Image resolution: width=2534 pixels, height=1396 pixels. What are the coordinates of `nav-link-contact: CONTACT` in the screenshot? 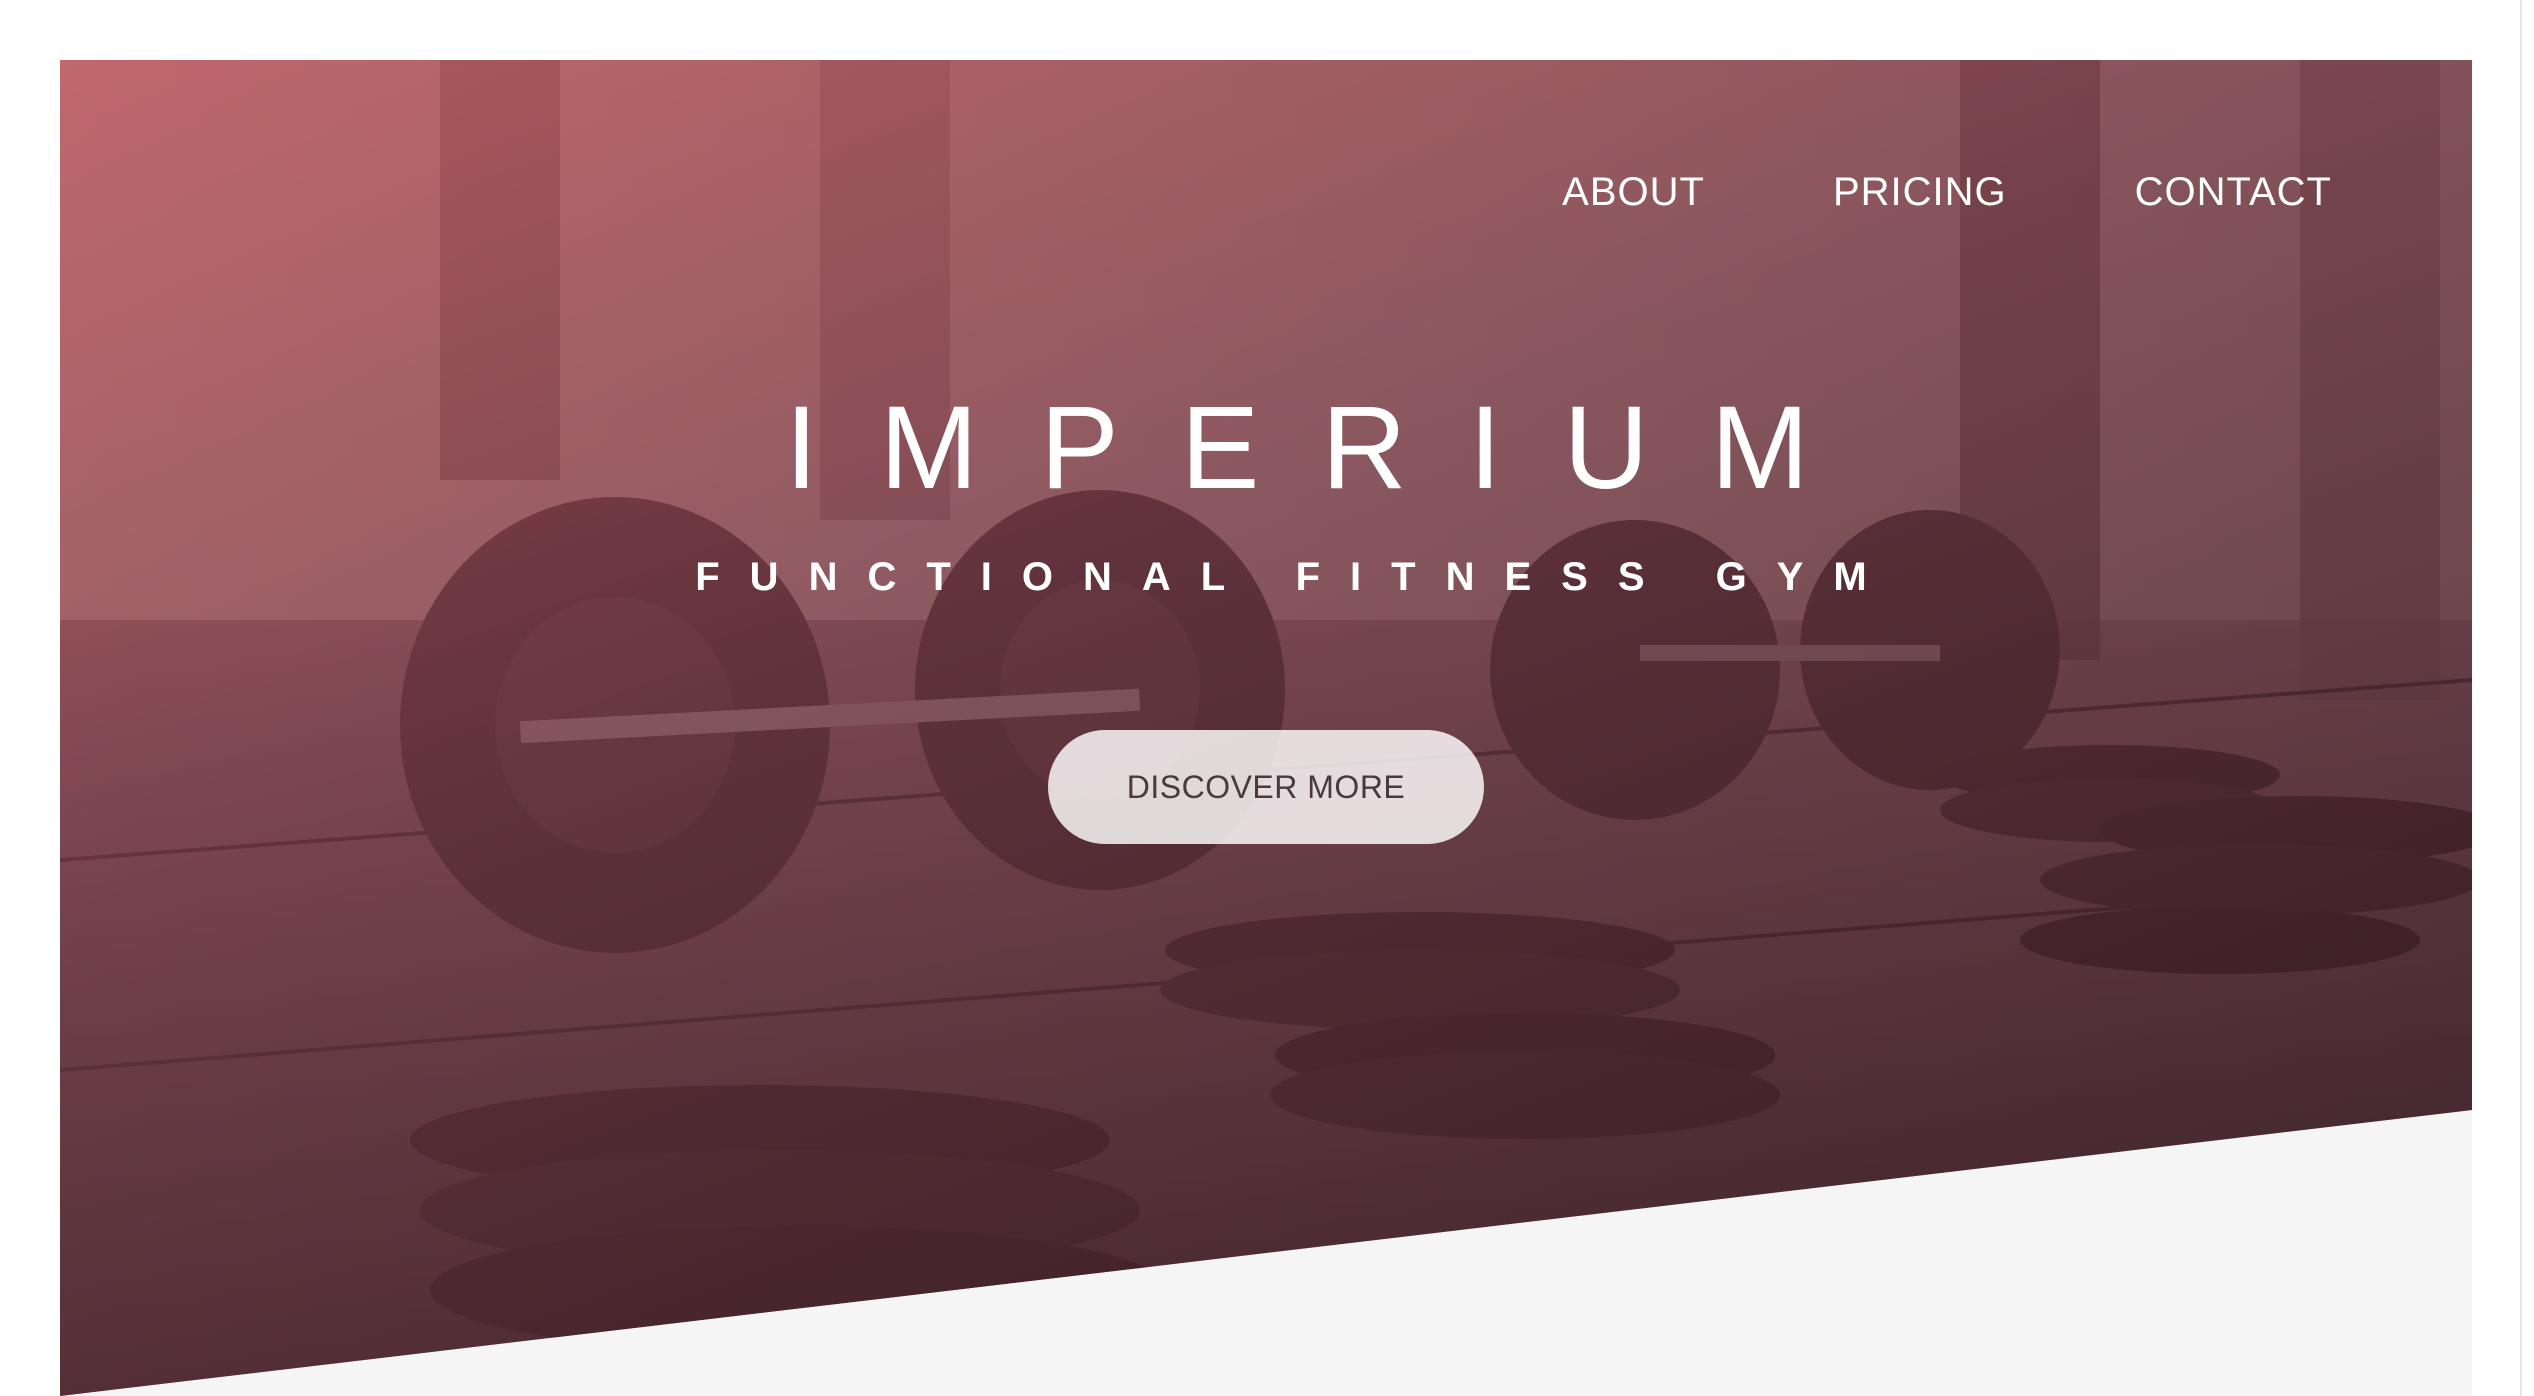 It's located at (2233, 192).